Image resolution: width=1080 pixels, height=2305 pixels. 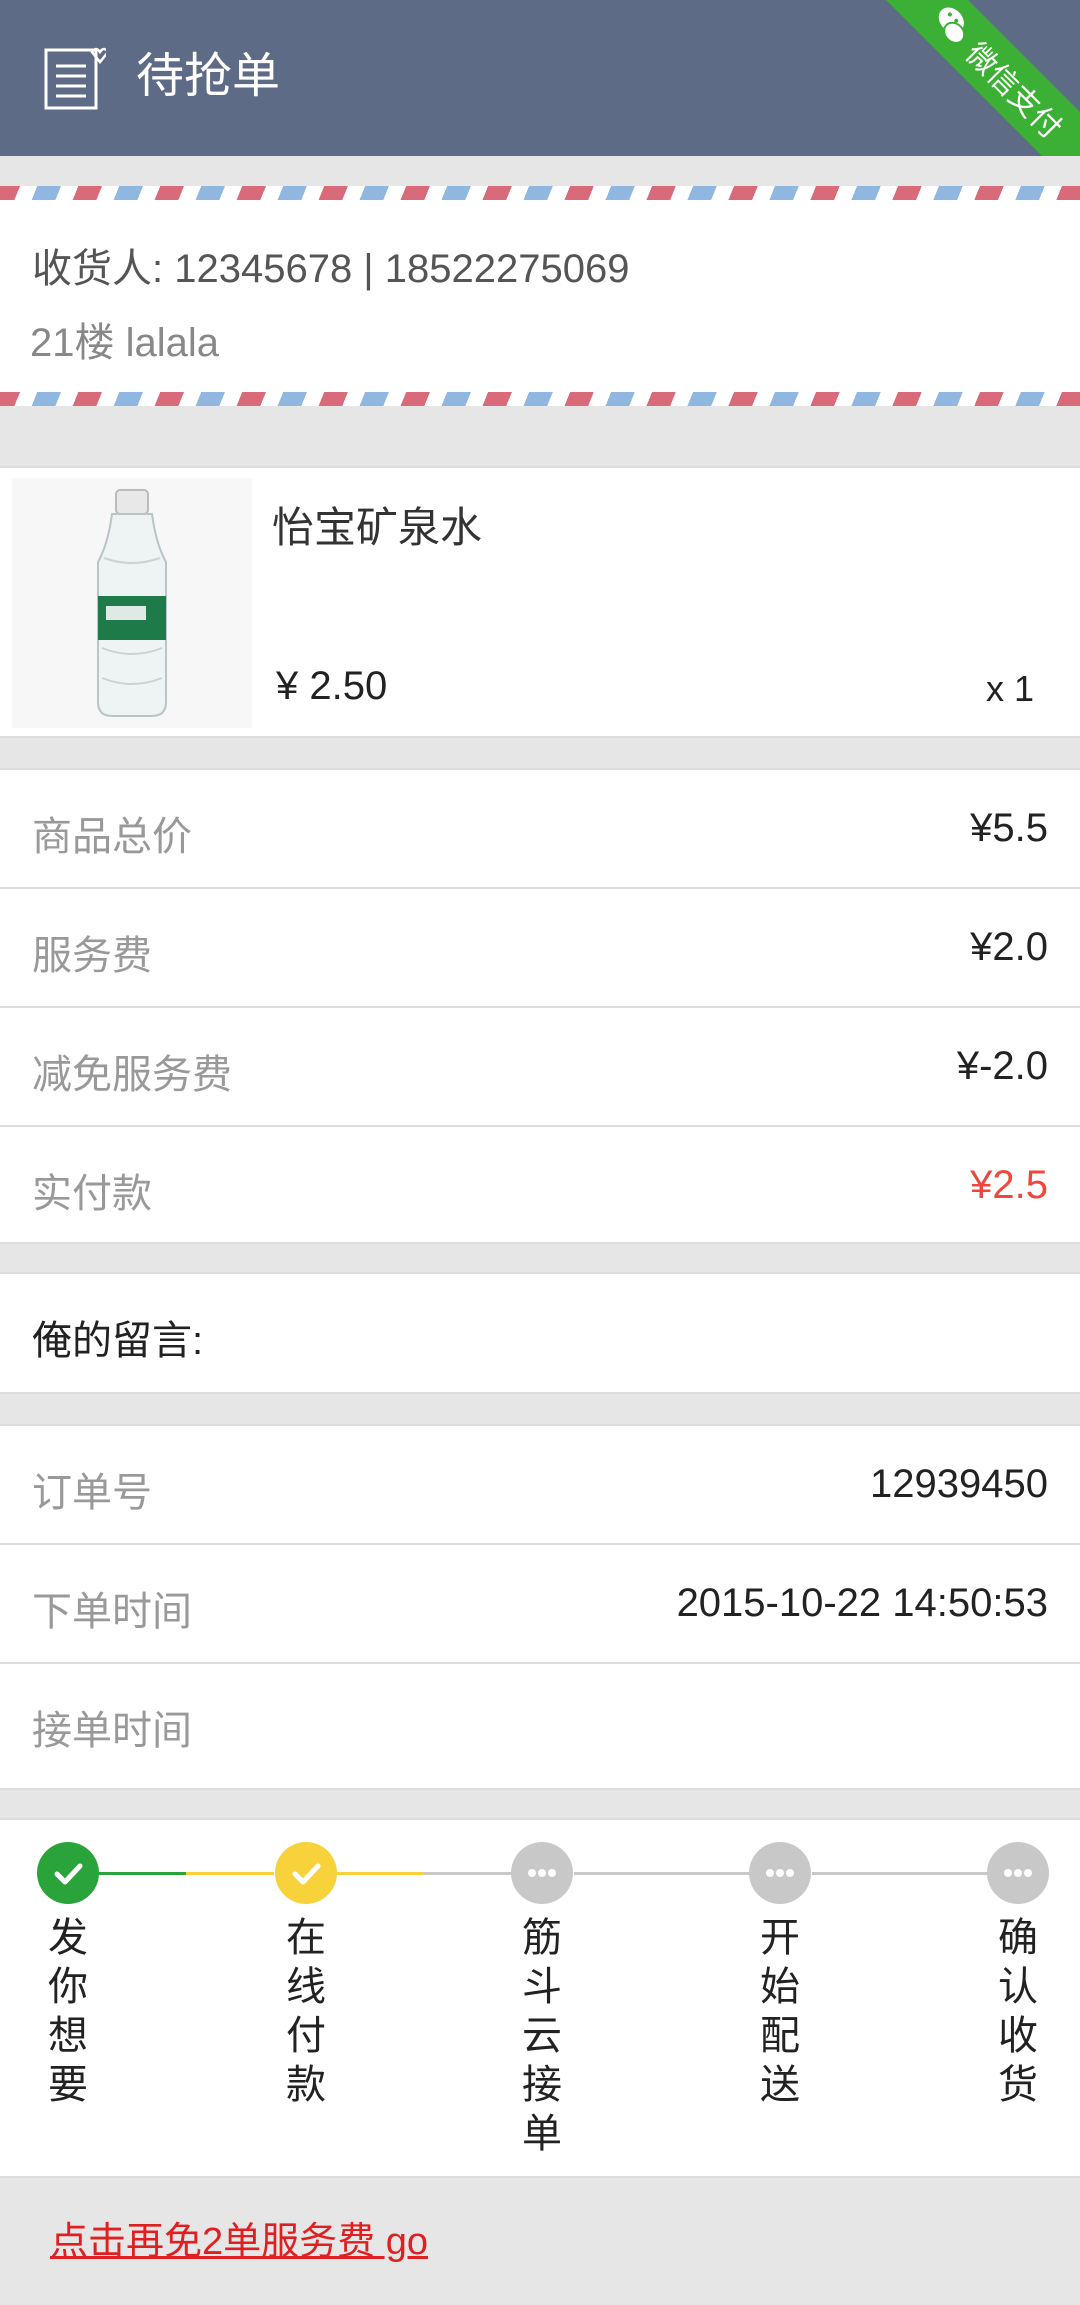 I want to click on order-label: 接单时间, so click(x=112, y=1731).